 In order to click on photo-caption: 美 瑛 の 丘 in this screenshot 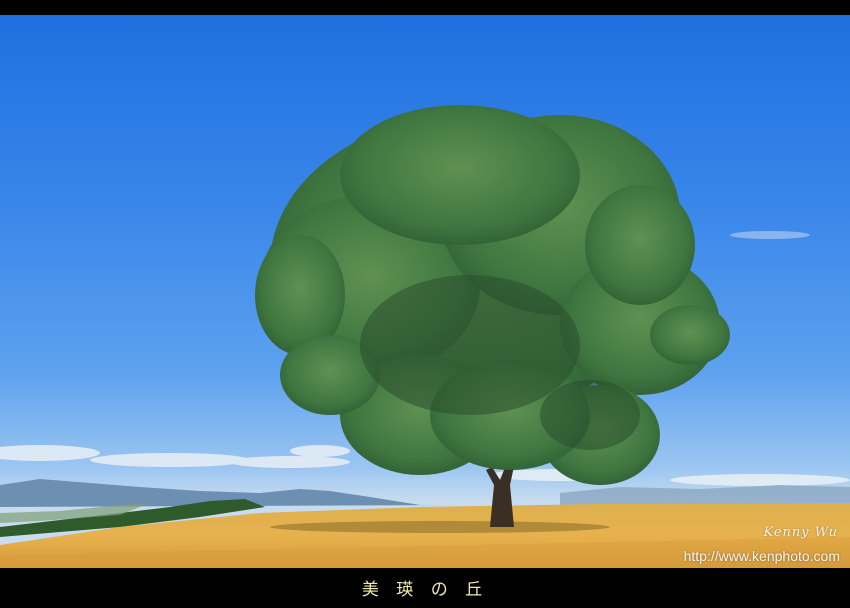, I will do `click(425, 590)`.